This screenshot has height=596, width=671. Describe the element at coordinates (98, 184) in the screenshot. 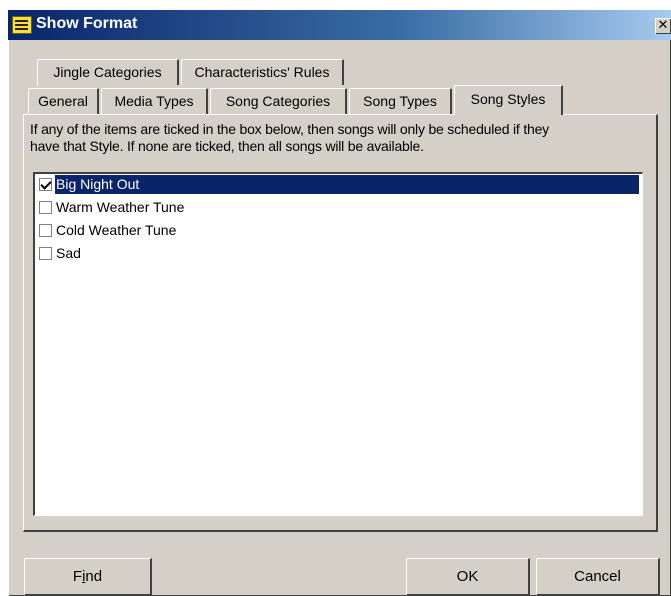

I see `list-item-label: Big Night Out` at that location.